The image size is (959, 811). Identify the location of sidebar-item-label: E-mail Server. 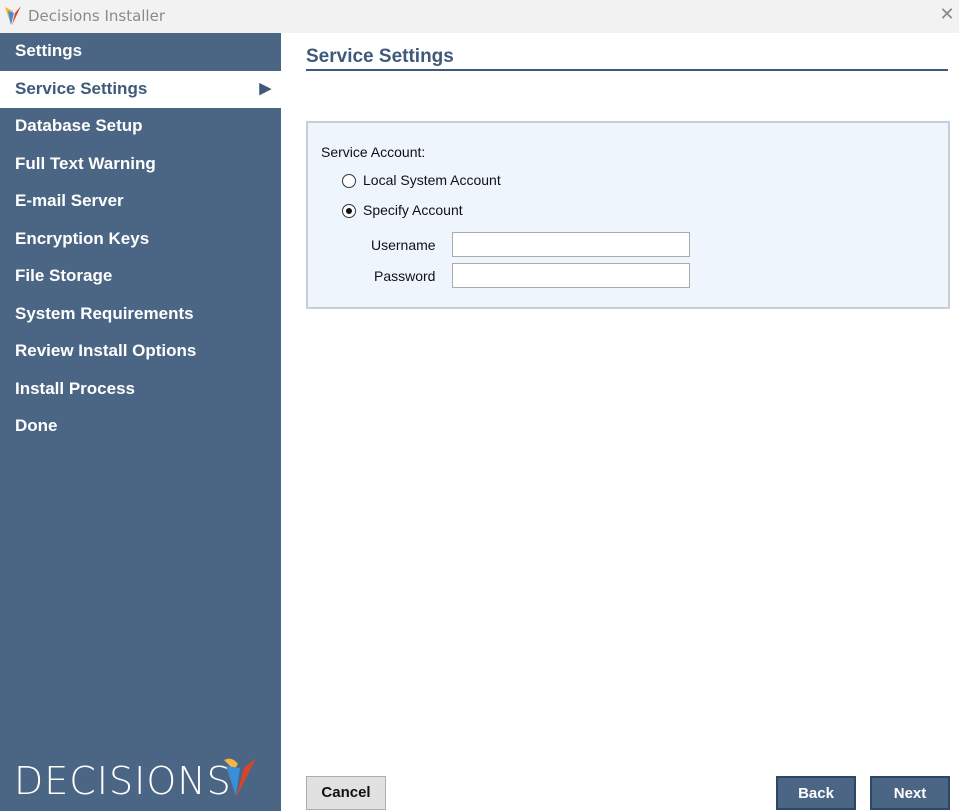
(69, 200).